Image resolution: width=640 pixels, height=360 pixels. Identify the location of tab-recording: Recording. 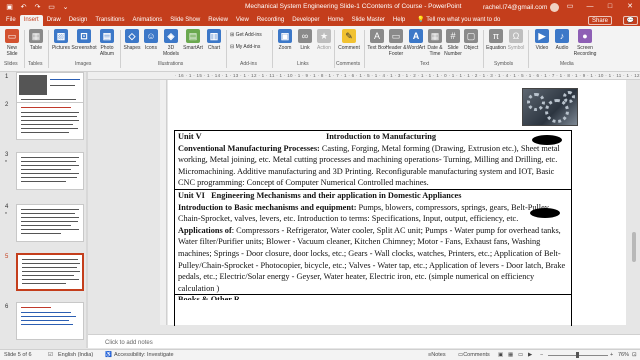
(270, 20).